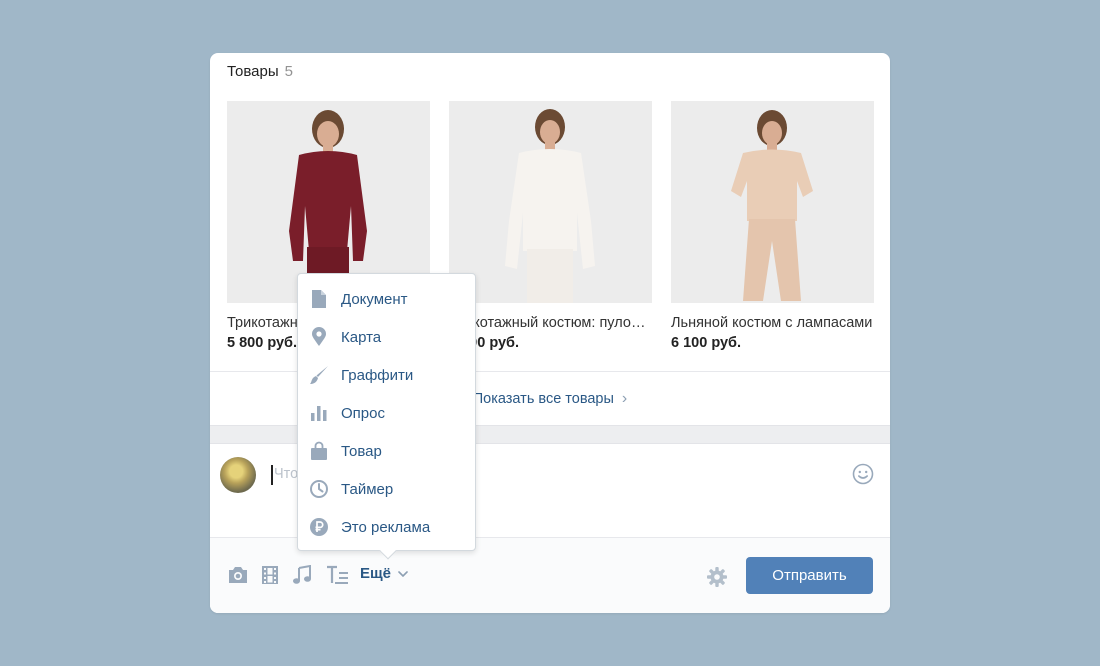  Describe the element at coordinates (403, 573) in the screenshot. I see `chevron-down-icon` at that location.